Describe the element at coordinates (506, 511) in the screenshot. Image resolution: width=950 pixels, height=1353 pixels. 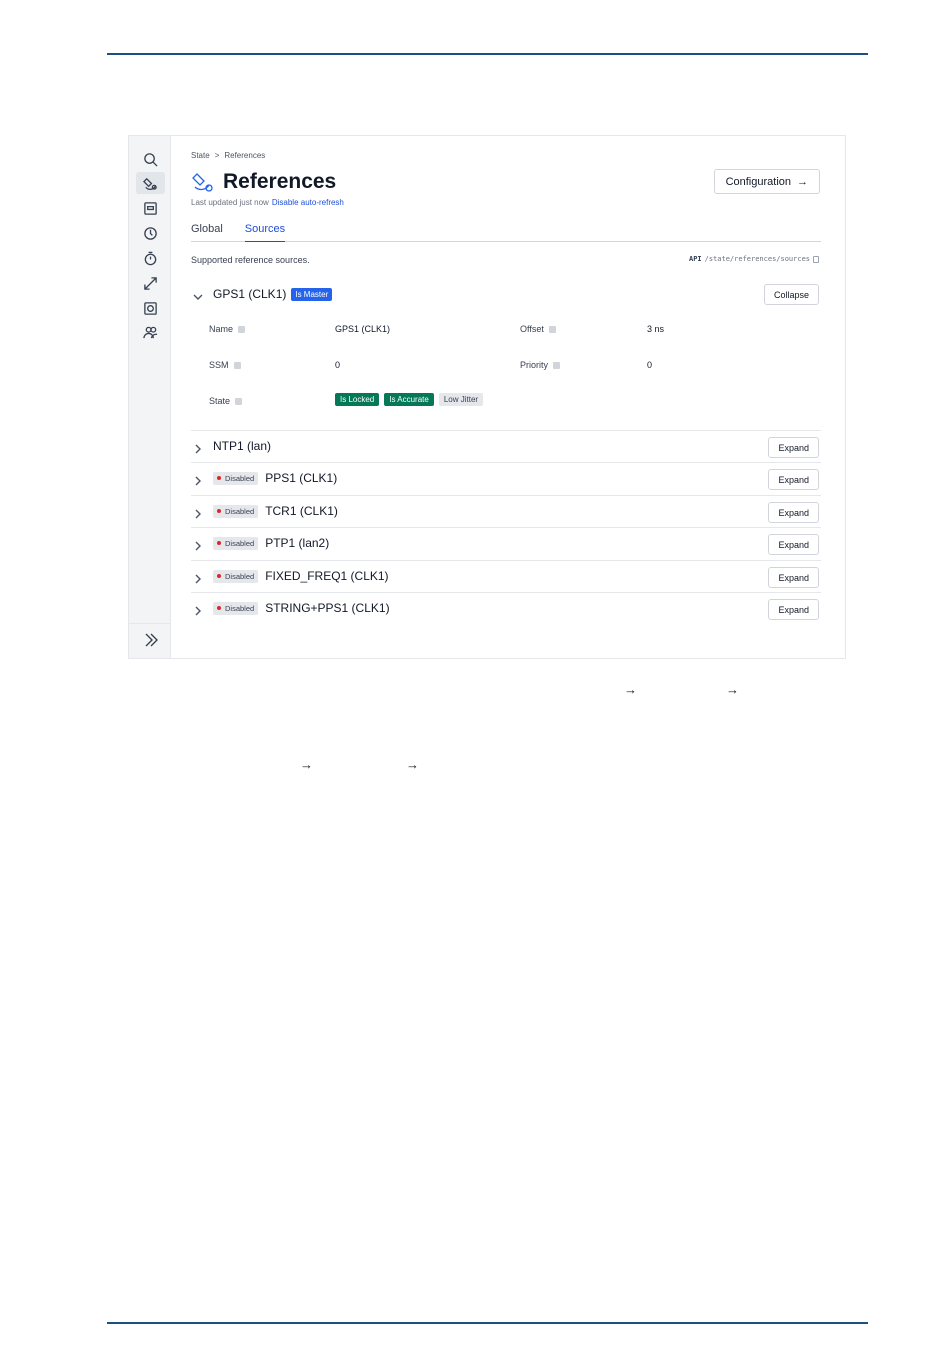
I see `source-row-tcr1: Disabled TCR1 (CLK1) Expand` at that location.